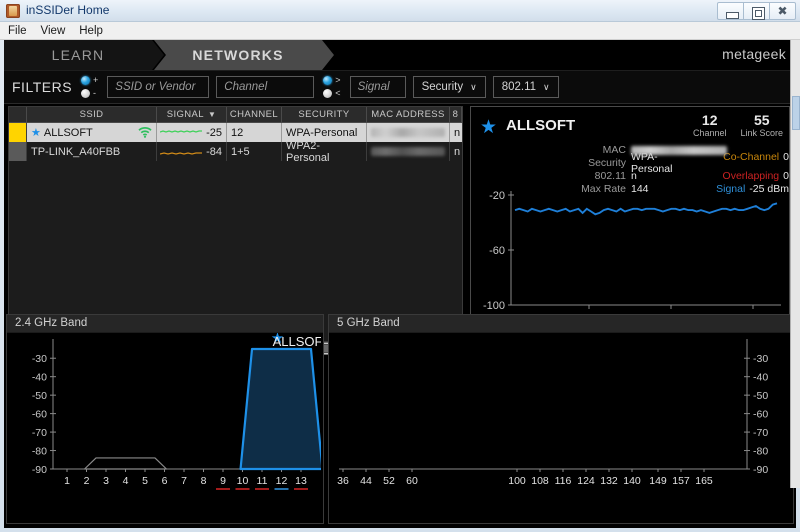 This screenshot has width=800, height=532. Describe the element at coordinates (681, 481) in the screenshot. I see `svg-text: 157` at that location.